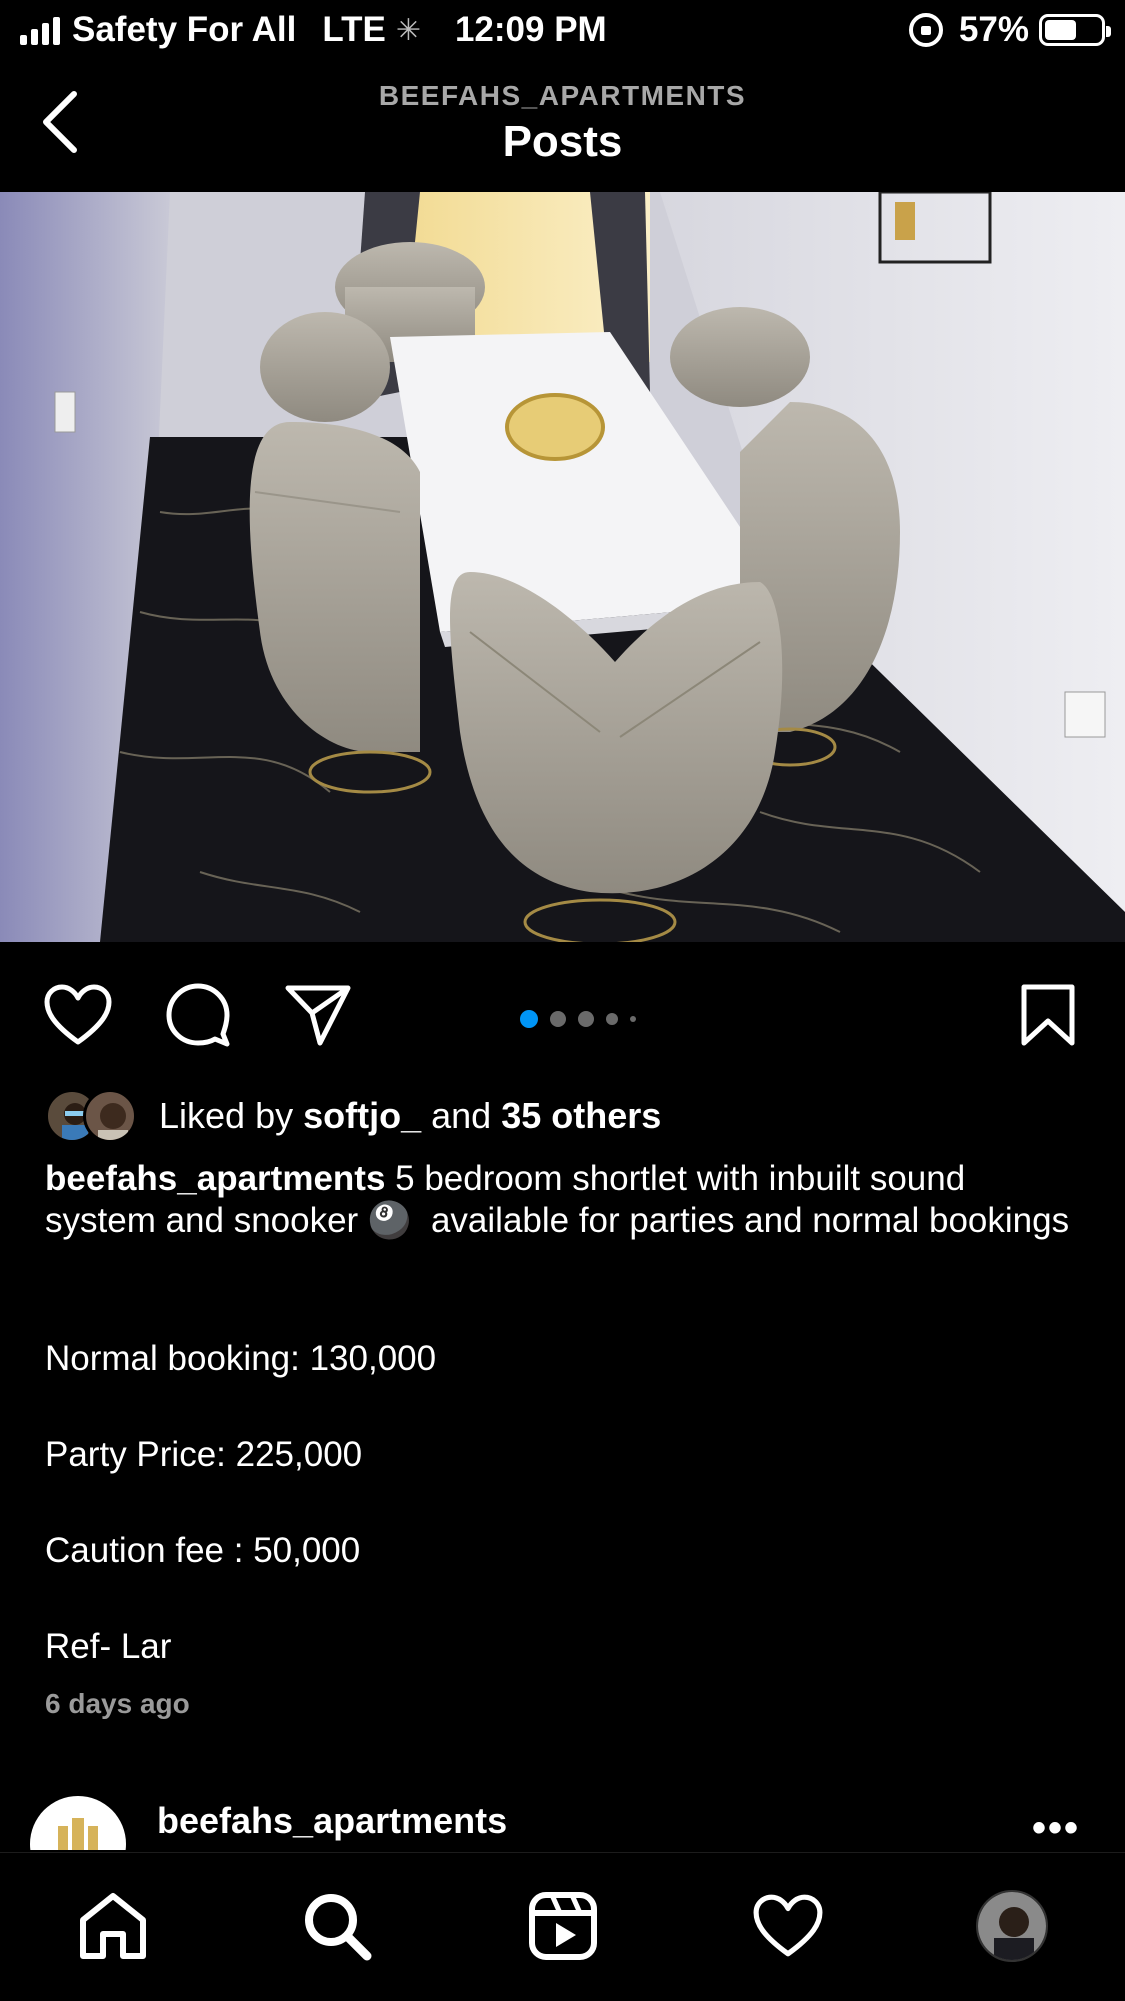 Image resolution: width=1125 pixels, height=2001 pixels. Describe the element at coordinates (530, 29) in the screenshot. I see `clock: 12:09 PM` at that location.